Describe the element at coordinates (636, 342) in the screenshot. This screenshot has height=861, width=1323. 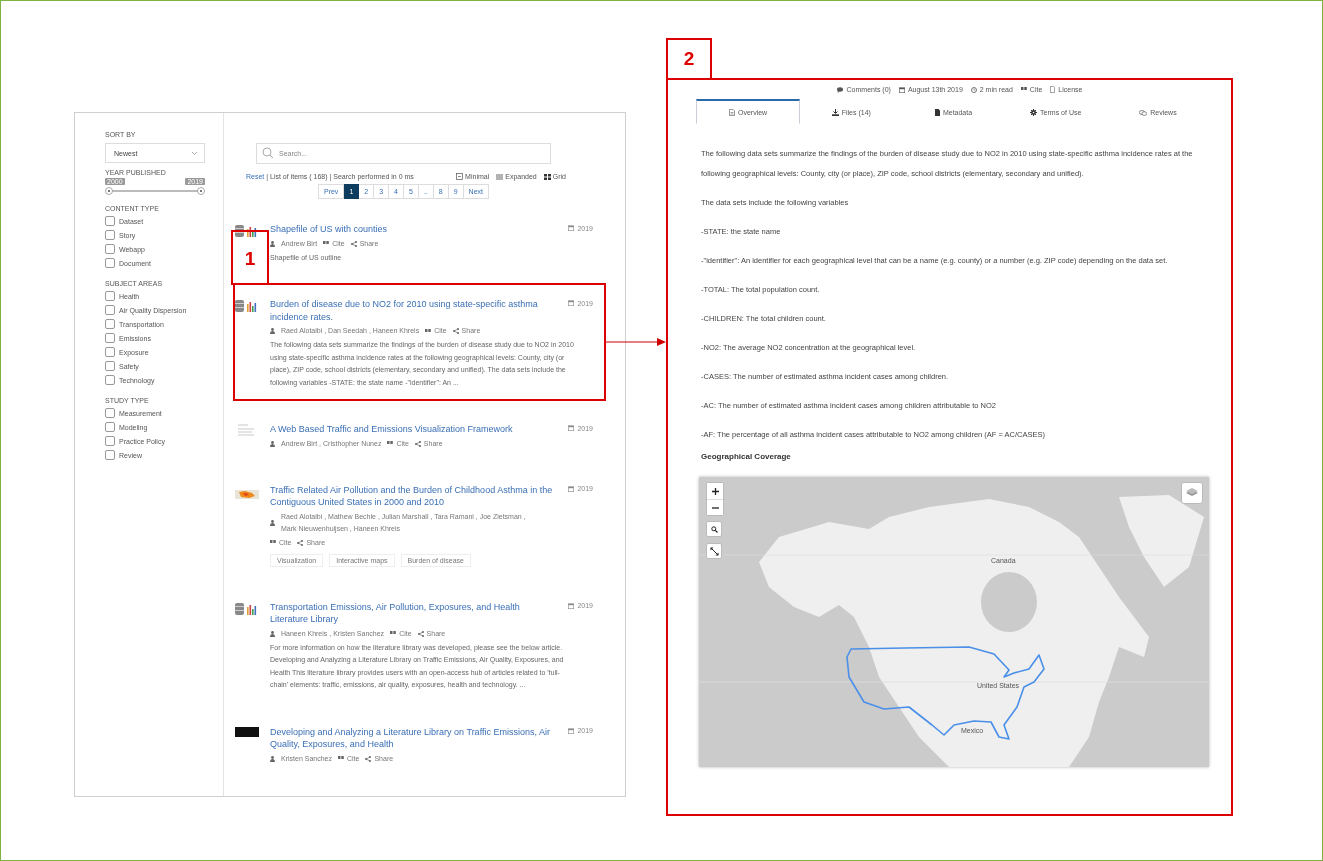
I see `arrow-connector` at that location.